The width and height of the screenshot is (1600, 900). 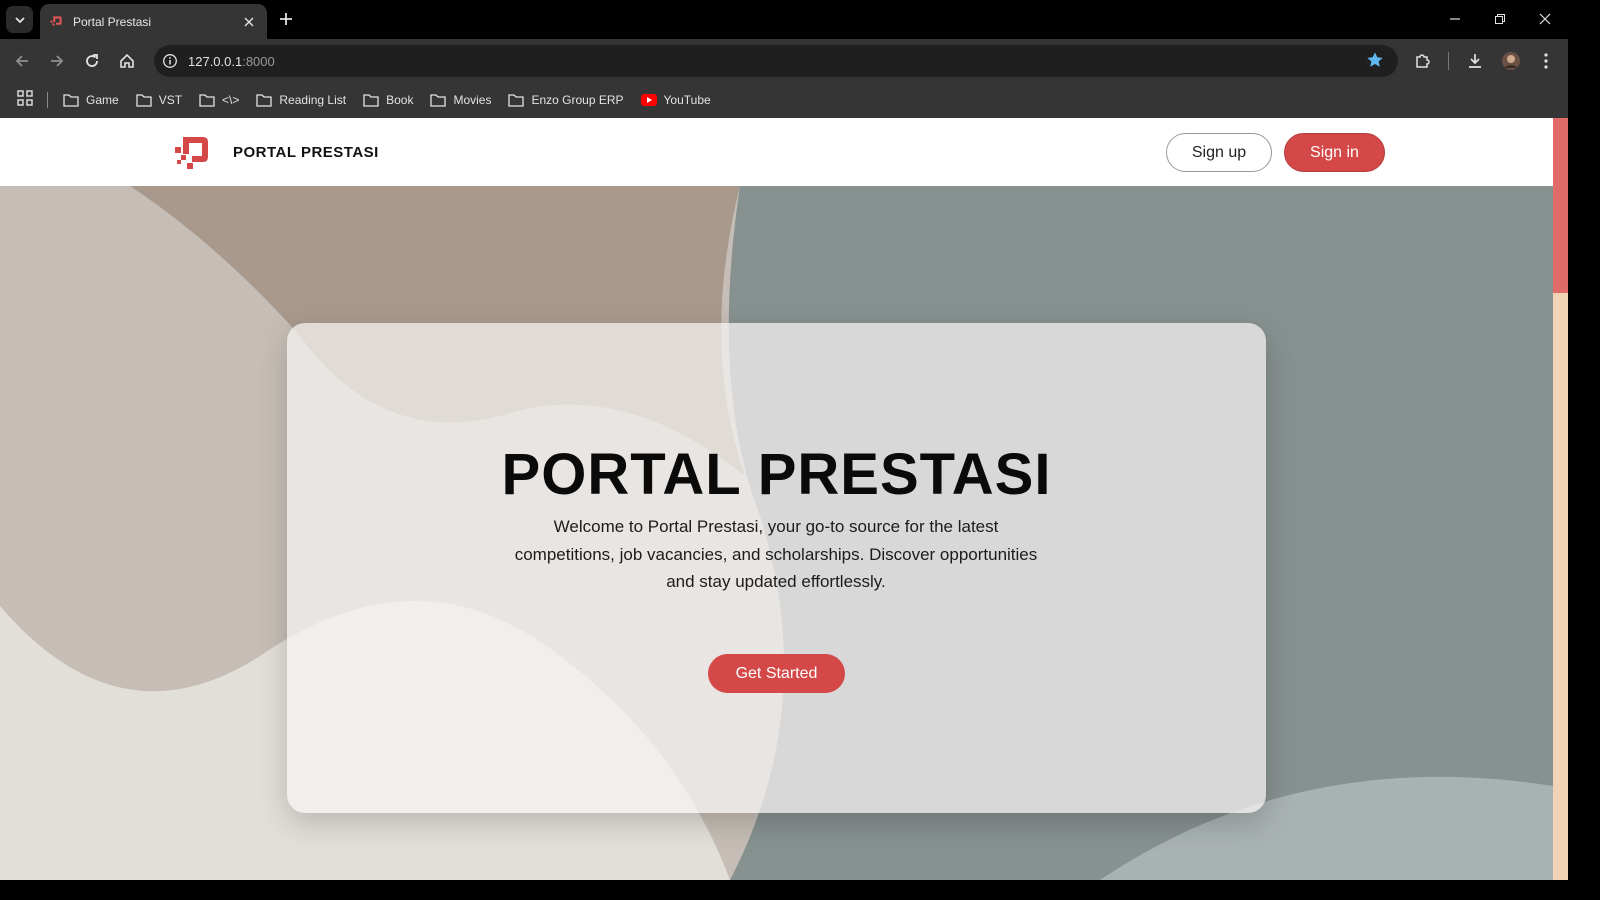 I want to click on tab-search-button, so click(x=19, y=19).